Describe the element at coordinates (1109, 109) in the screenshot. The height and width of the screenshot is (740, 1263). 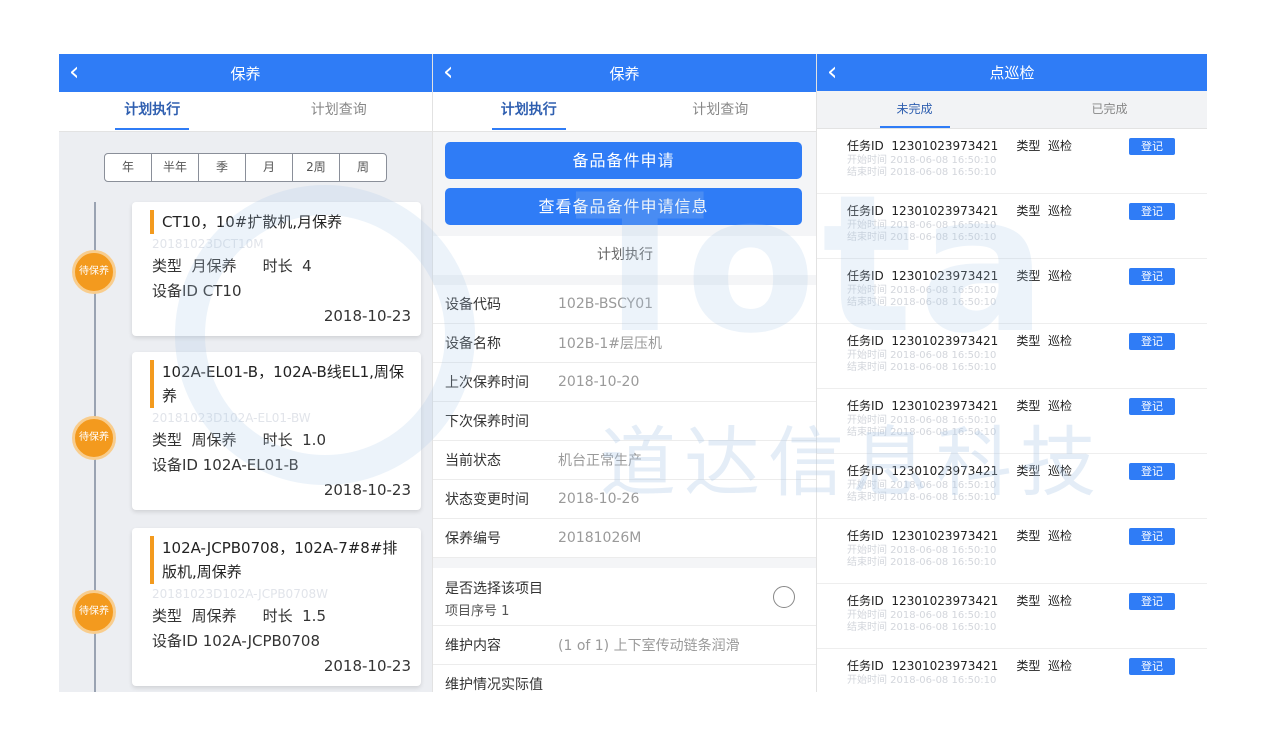
I see `tab-completed: 已完成` at that location.